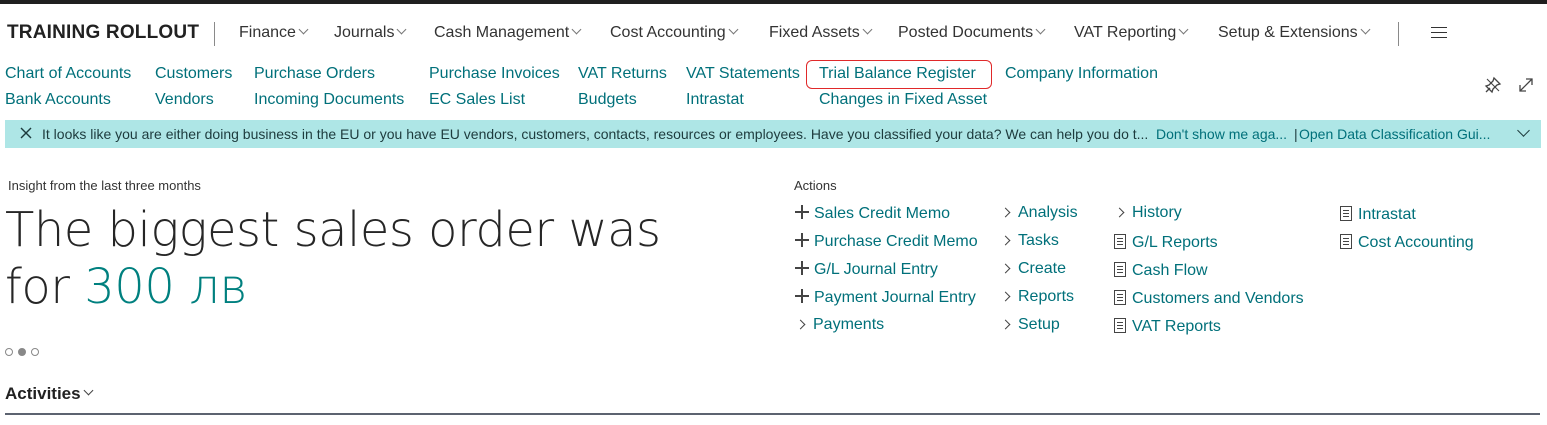 The image size is (1547, 425). What do you see at coordinates (314, 74) in the screenshot?
I see `link-purchase-orders: Purchase Orders` at bounding box center [314, 74].